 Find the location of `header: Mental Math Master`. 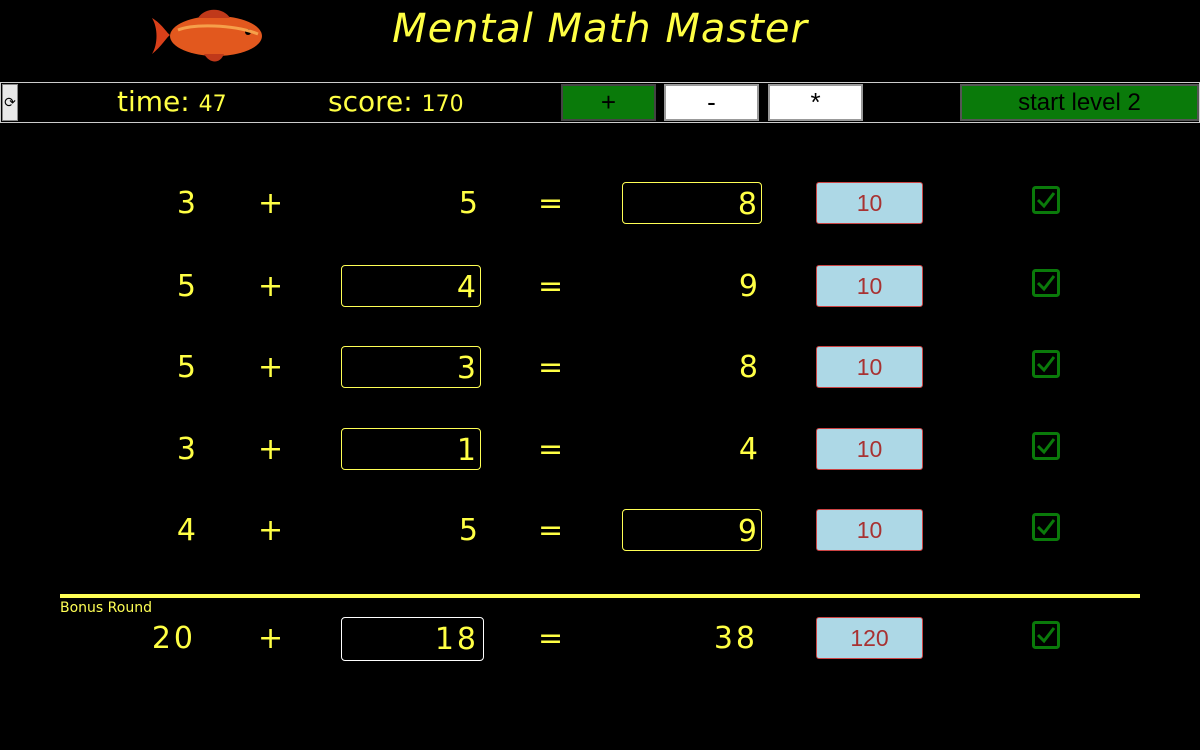

header: Mental Math Master is located at coordinates (600, 40).